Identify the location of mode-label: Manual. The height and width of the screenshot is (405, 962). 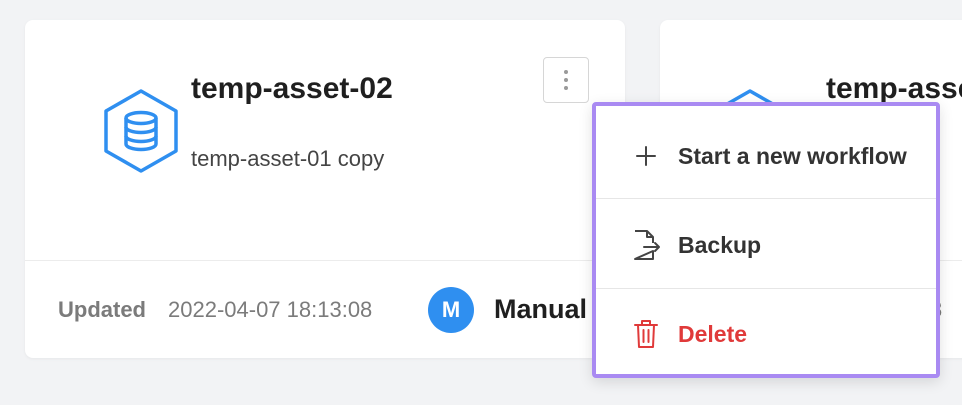
(541, 309).